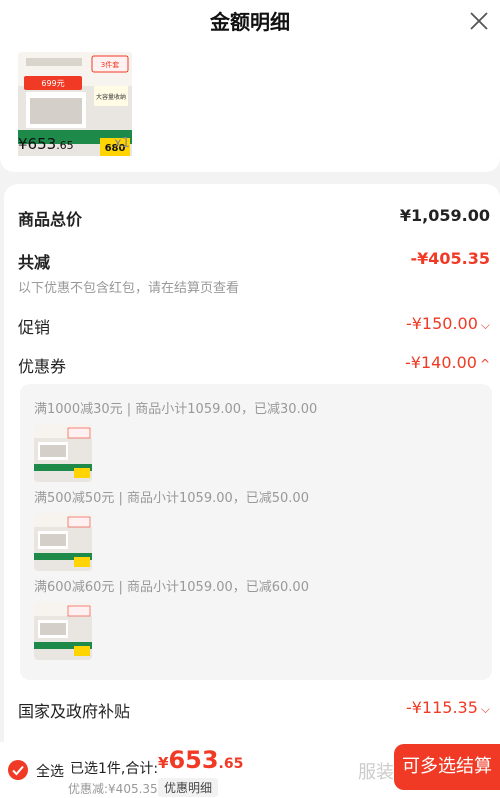  I want to click on subsidy-label: 国家及政府补贴, so click(74, 711).